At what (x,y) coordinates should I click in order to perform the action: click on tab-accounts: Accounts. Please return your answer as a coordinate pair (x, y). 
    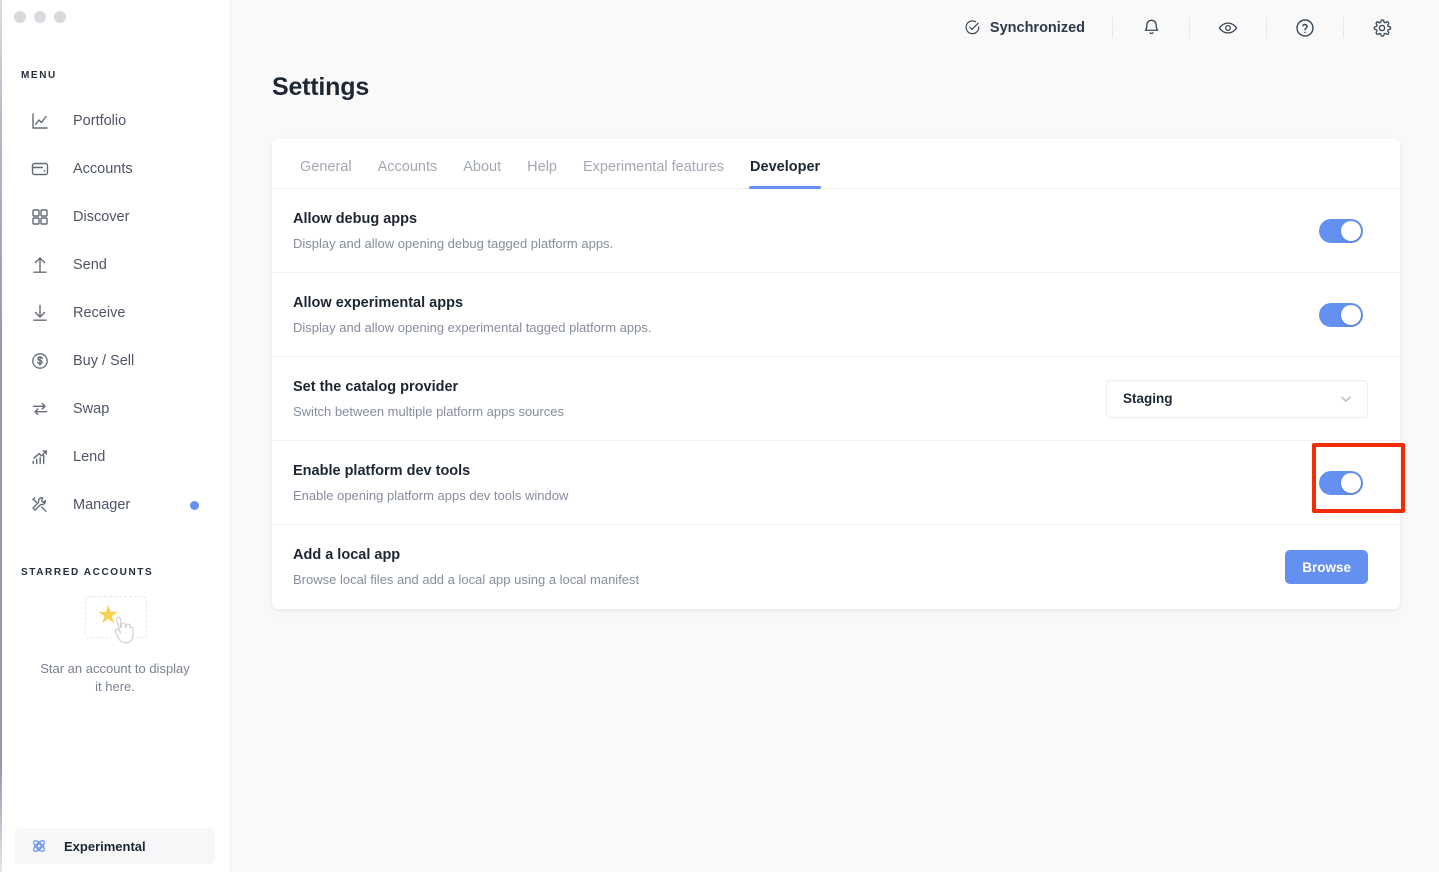
    Looking at the image, I should click on (408, 173).